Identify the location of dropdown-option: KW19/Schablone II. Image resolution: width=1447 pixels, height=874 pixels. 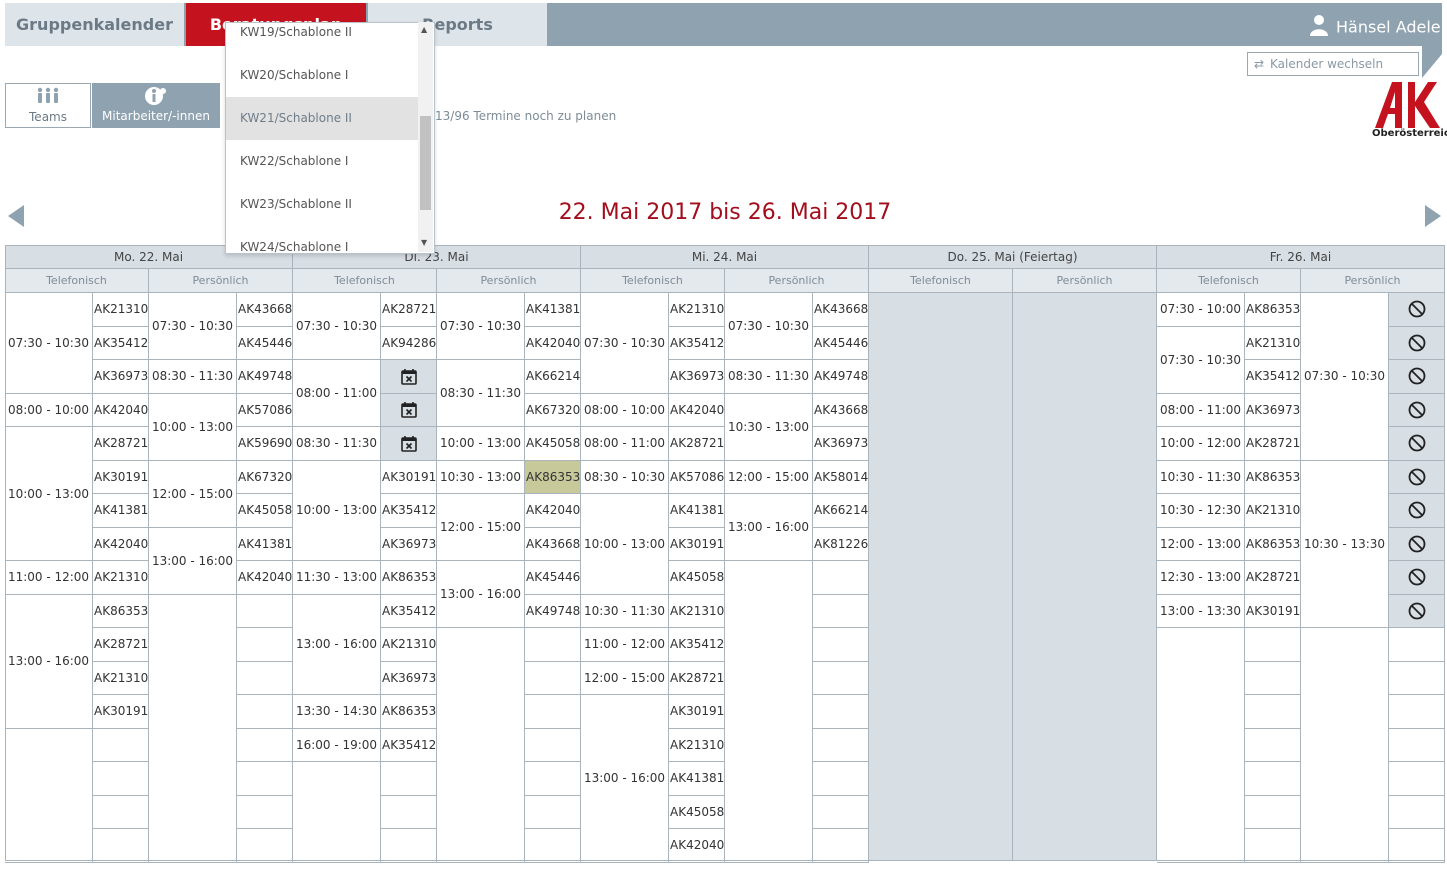
(323, 38).